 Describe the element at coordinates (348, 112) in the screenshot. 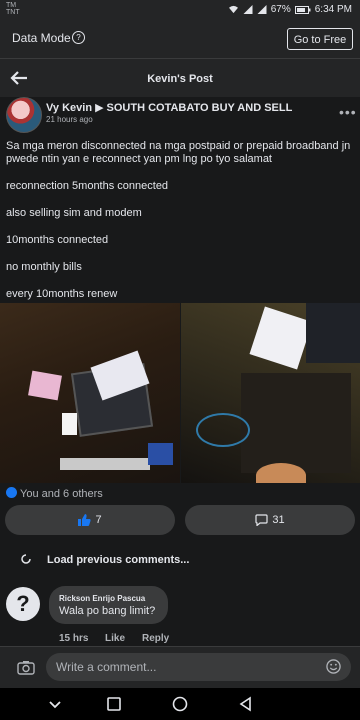

I see `more-icon: •••` at that location.